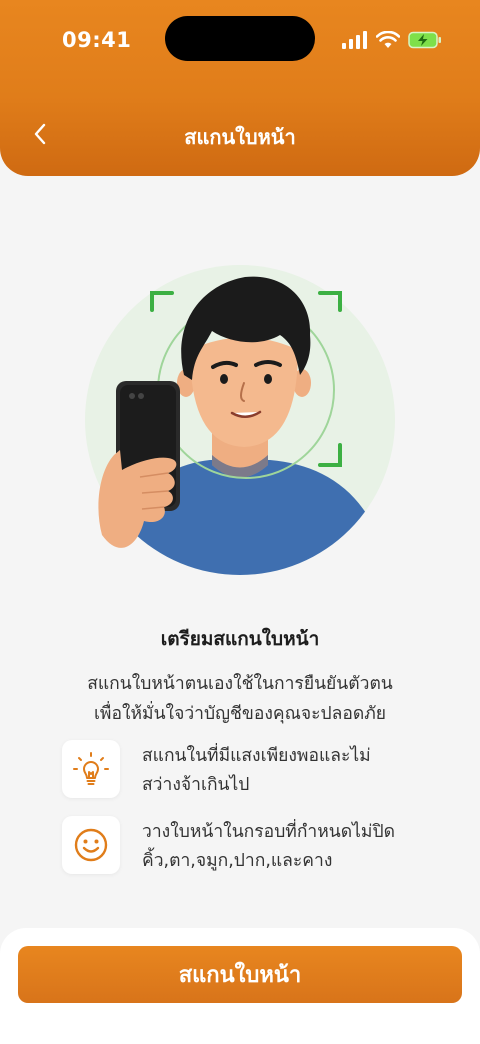 This screenshot has width=480, height=1044. I want to click on tip-text-line: สว่างจ้าเกินไป, so click(196, 785).